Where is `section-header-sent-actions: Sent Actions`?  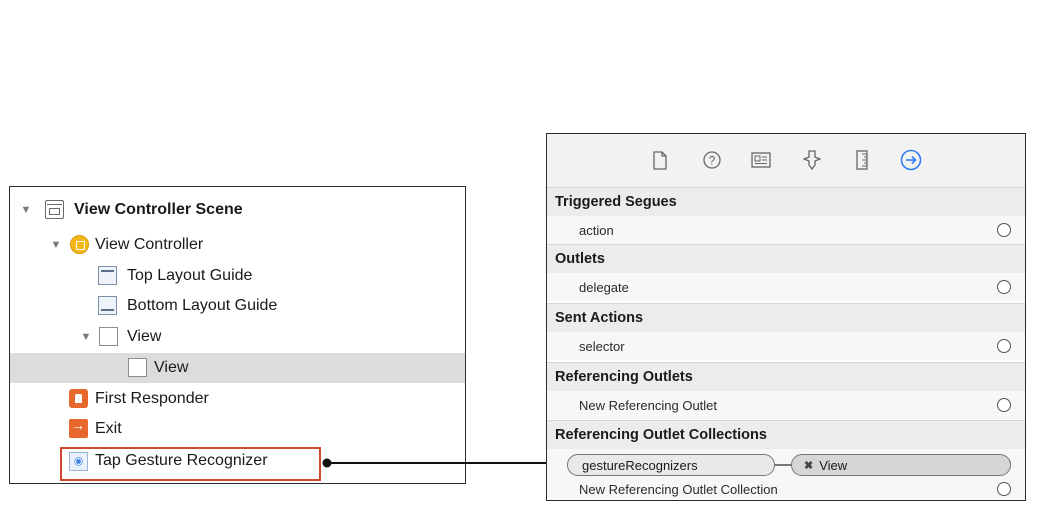
section-header-sent-actions: Sent Actions is located at coordinates (786, 317).